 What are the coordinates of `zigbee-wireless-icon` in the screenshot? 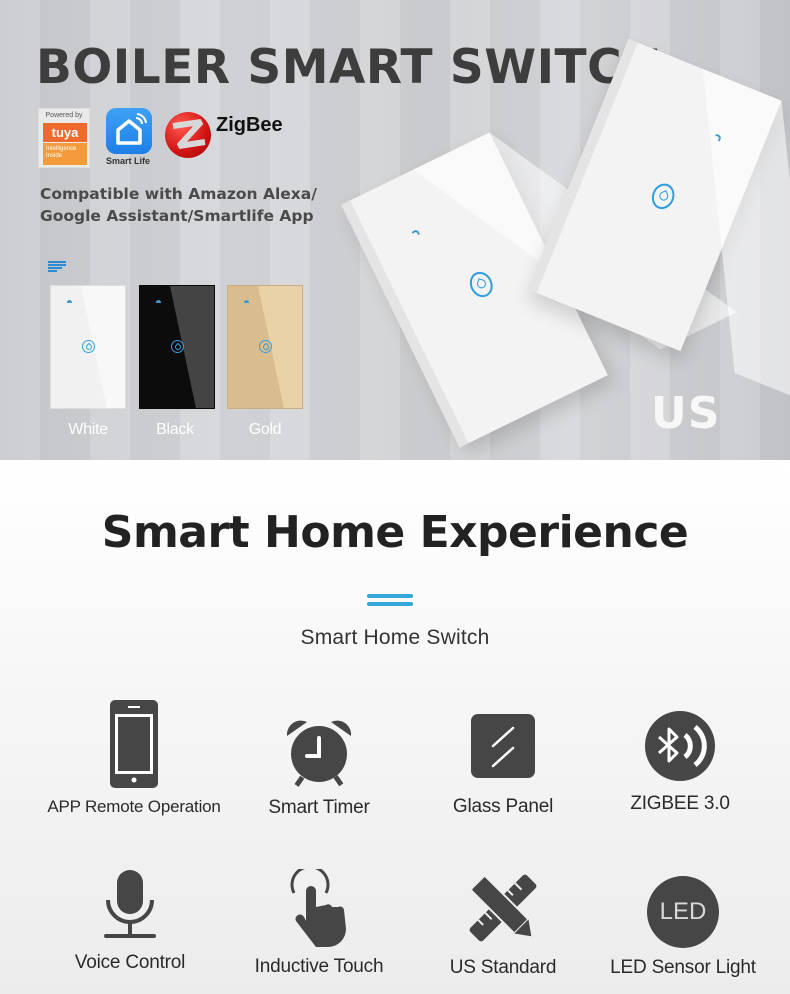 It's located at (680, 746).